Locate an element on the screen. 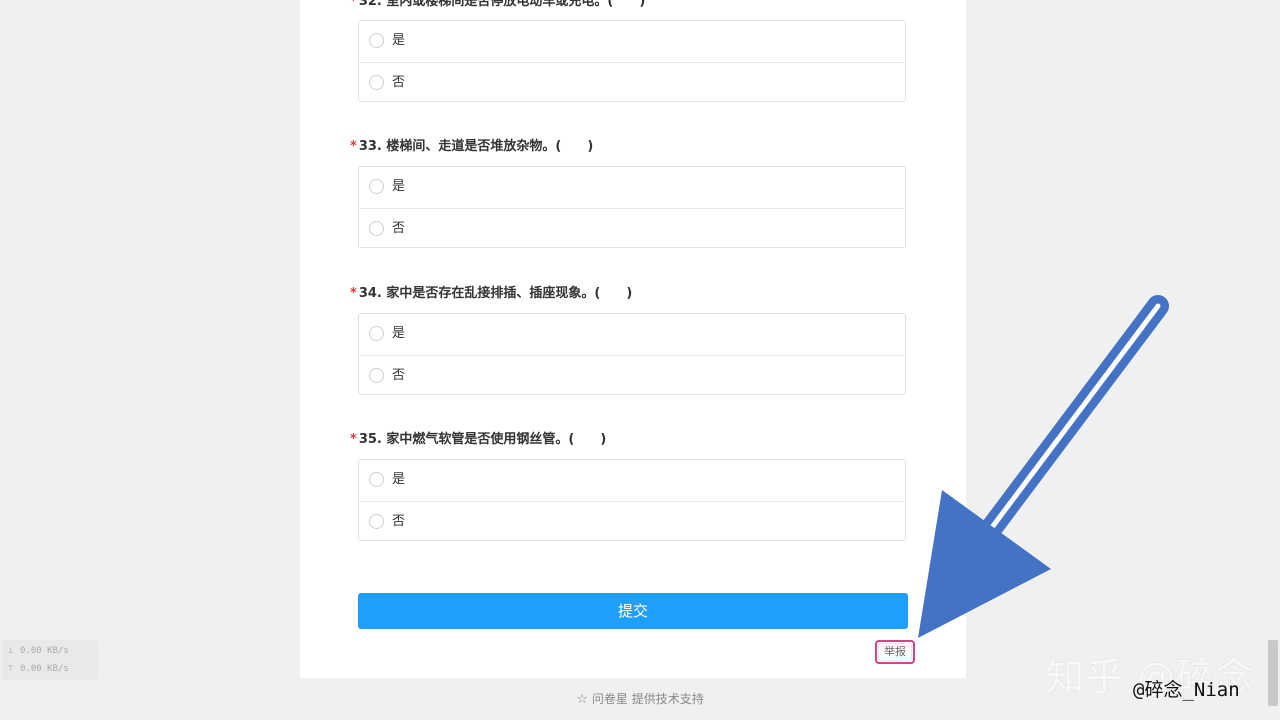 Image resolution: width=1280 pixels, height=720 pixels. download-speed: ⊥ 0.00 KB/s is located at coordinates (38, 651).